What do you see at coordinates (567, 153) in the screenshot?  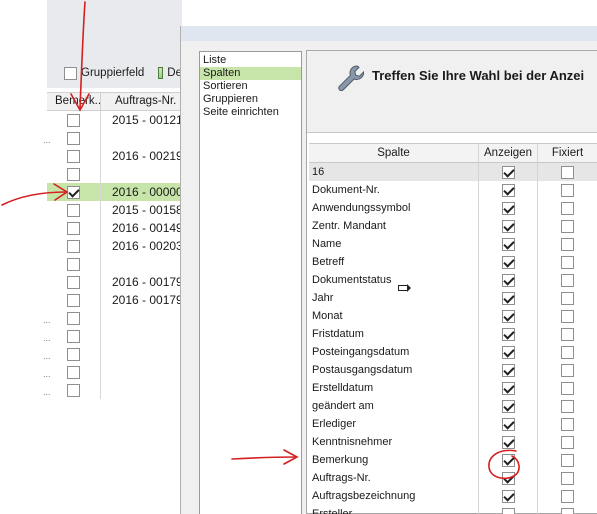 I see `header-fixed: Fixiert` at bounding box center [567, 153].